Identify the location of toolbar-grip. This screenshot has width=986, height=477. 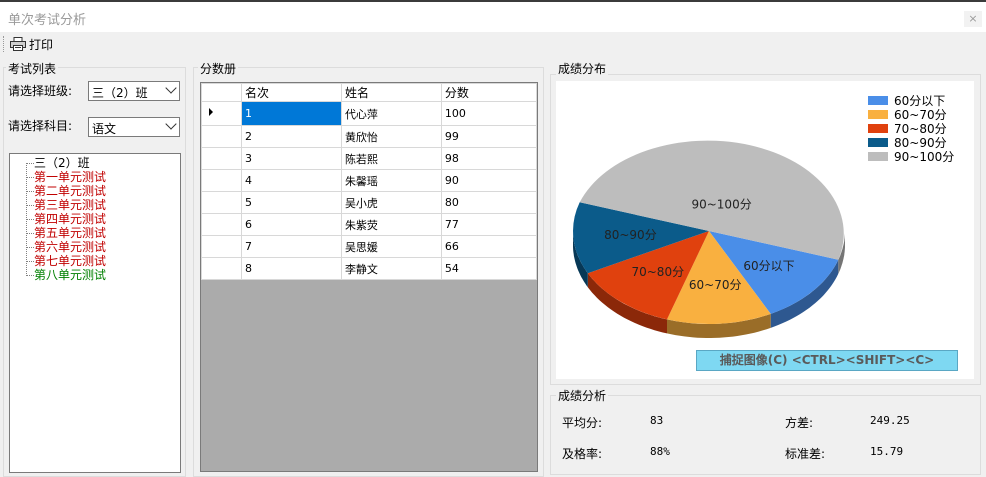
(4, 44).